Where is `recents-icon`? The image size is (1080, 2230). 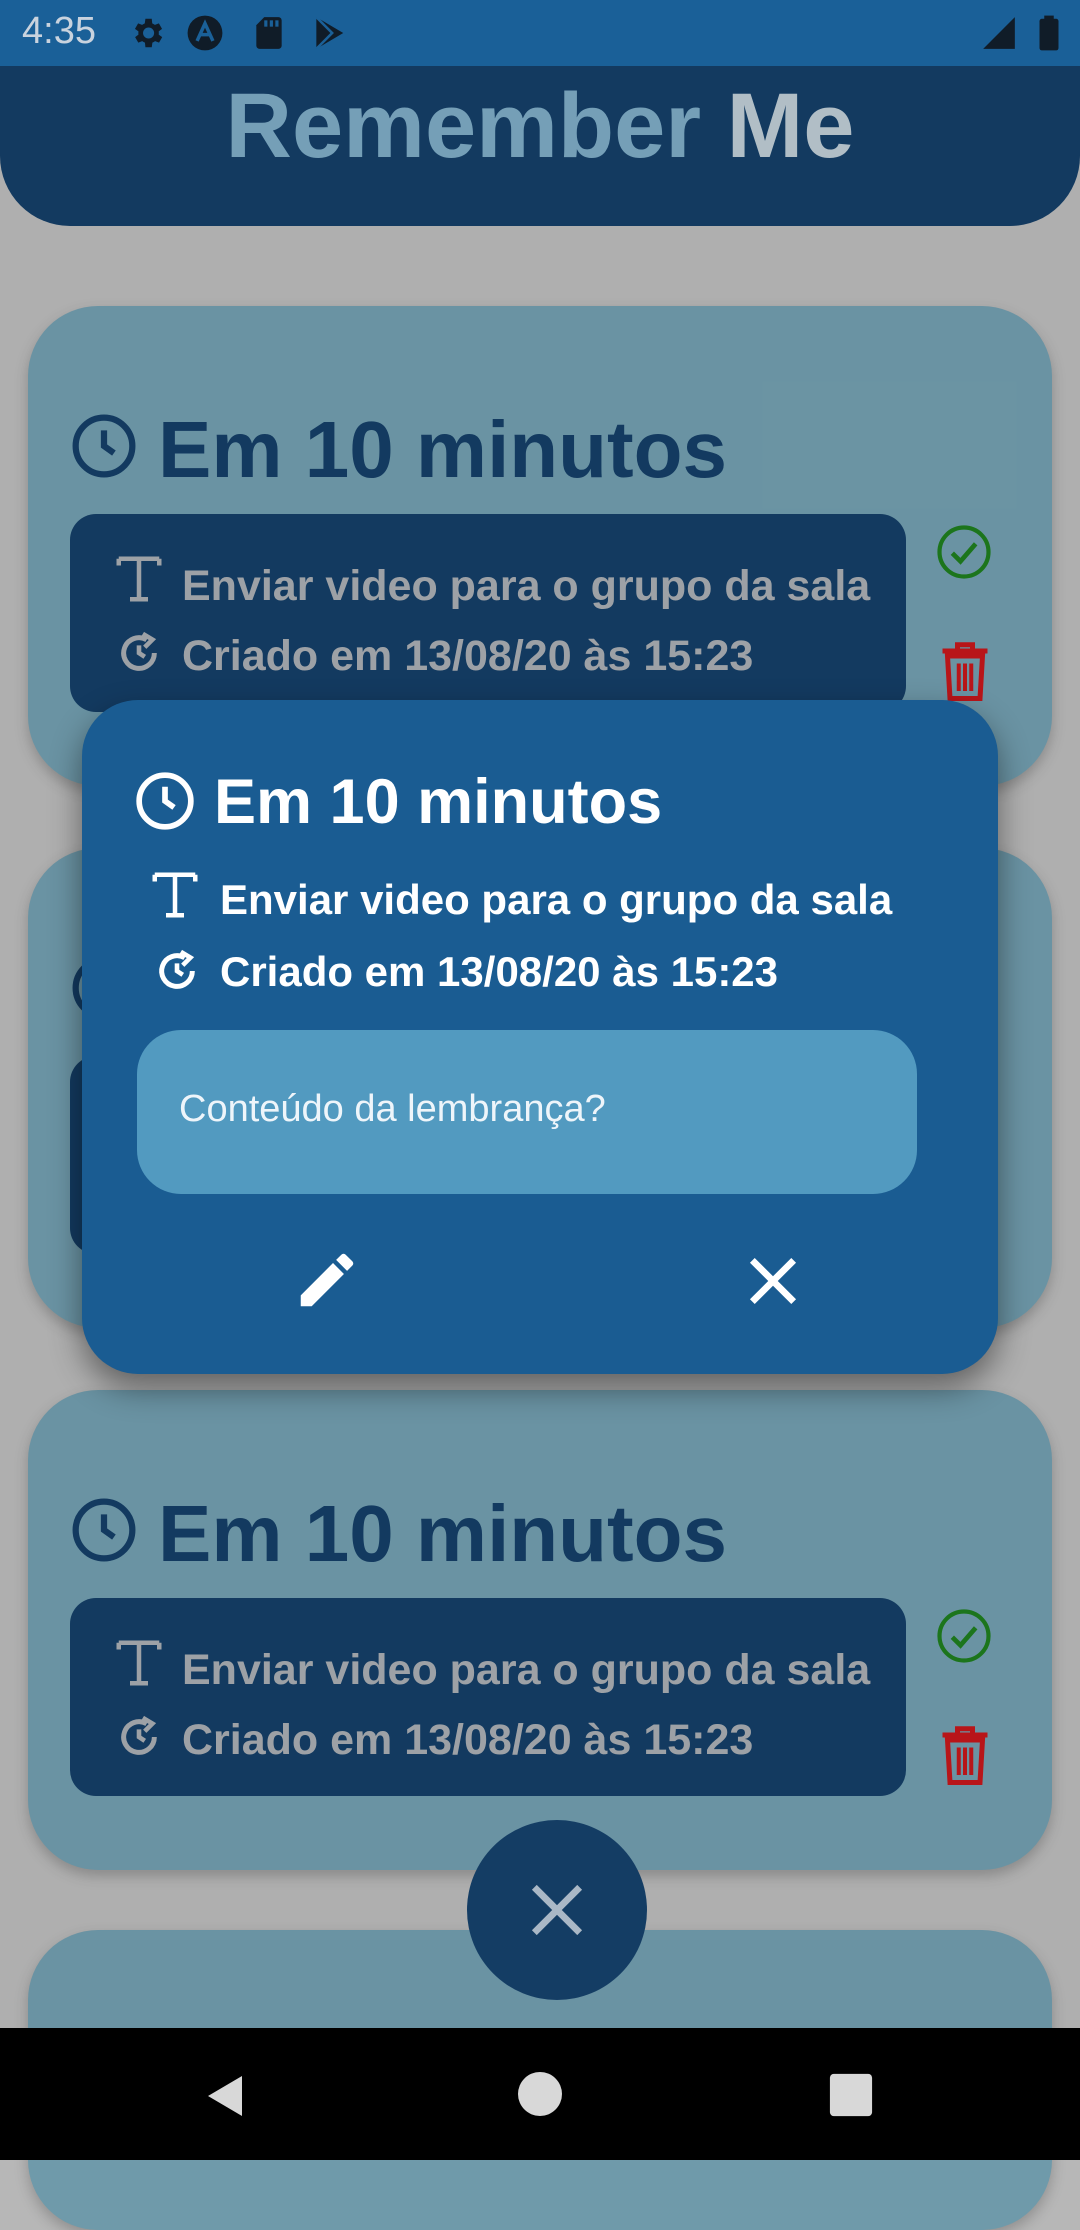 recents-icon is located at coordinates (851, 2095).